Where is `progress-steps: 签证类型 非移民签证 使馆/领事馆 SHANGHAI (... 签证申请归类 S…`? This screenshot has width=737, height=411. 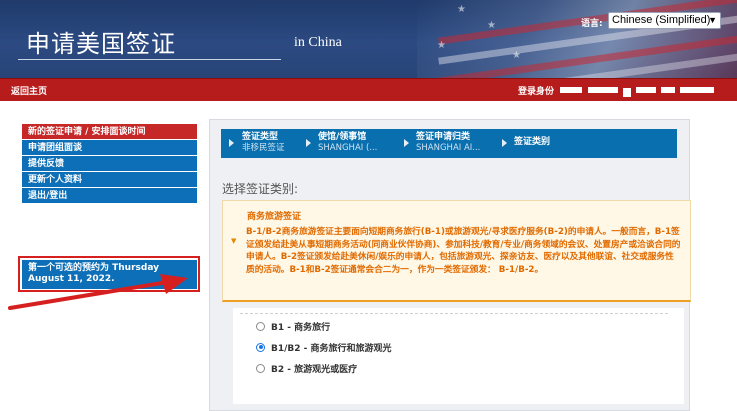 progress-steps: 签证类型 非移民签证 使馆/领事馆 SHANGHAI (... 签证申请归类 S… is located at coordinates (449, 143).